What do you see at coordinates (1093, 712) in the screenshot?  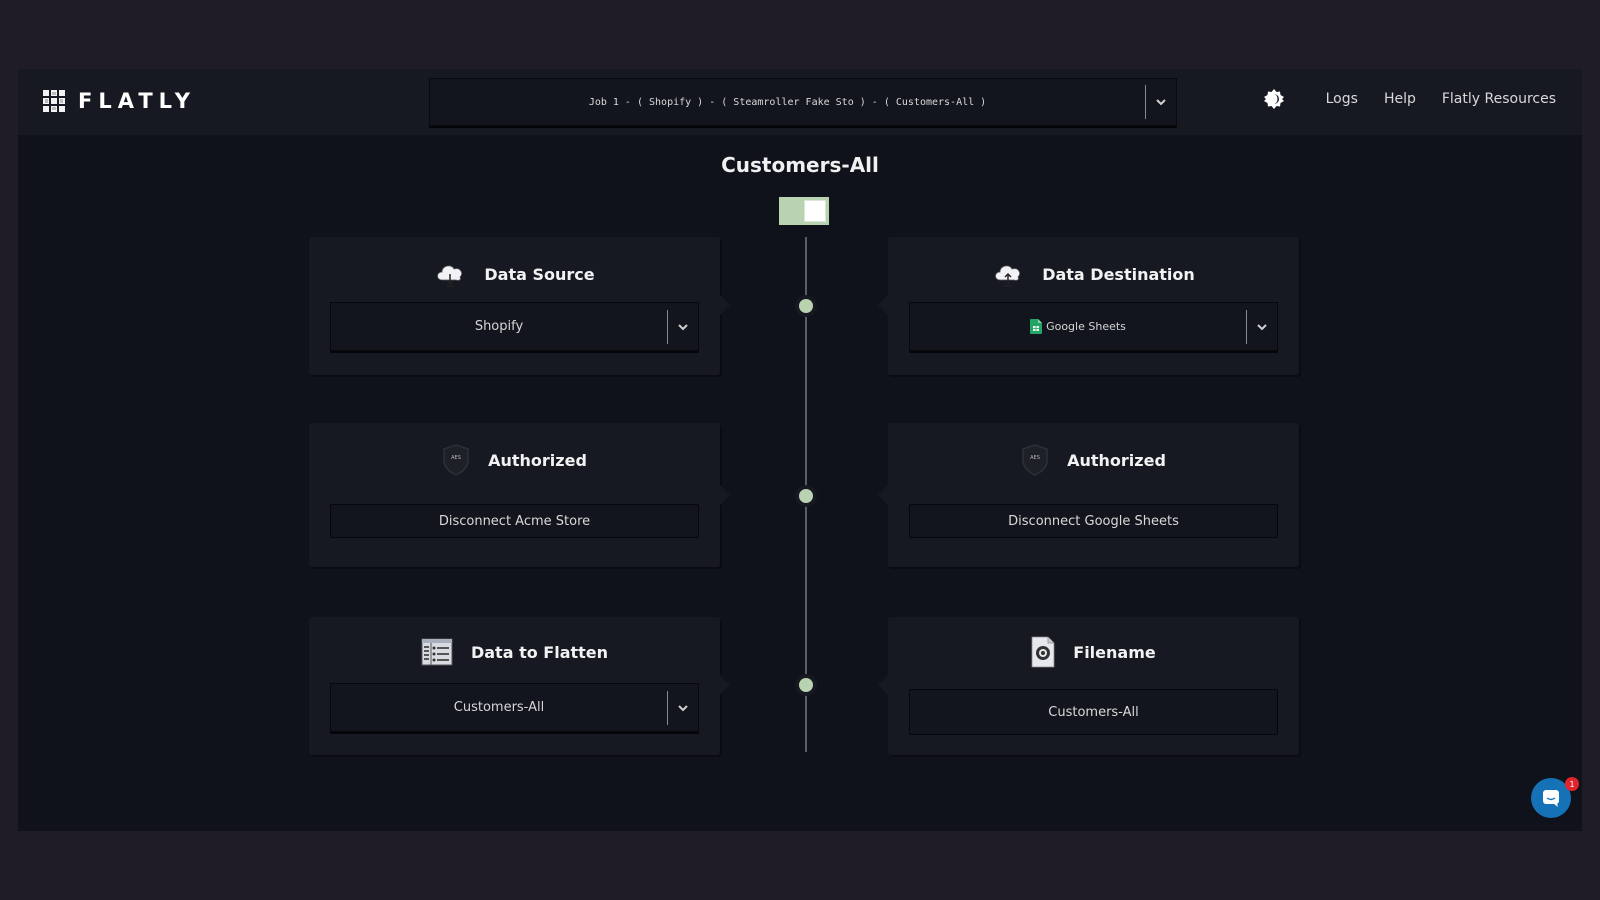 I see `filename-input: Customers-All` at bounding box center [1093, 712].